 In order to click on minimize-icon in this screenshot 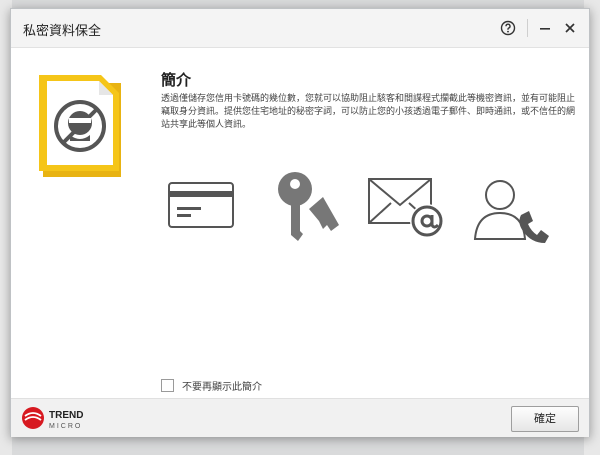, I will do `click(545, 28)`.